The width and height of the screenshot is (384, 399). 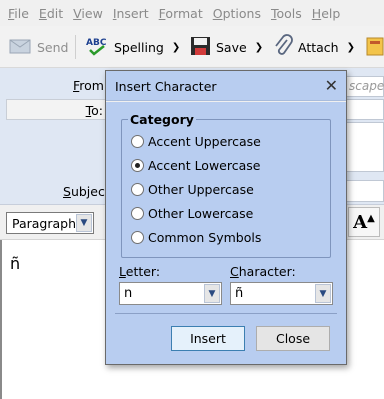 What do you see at coordinates (140, 271) in the screenshot?
I see `letter-label: Letter:` at bounding box center [140, 271].